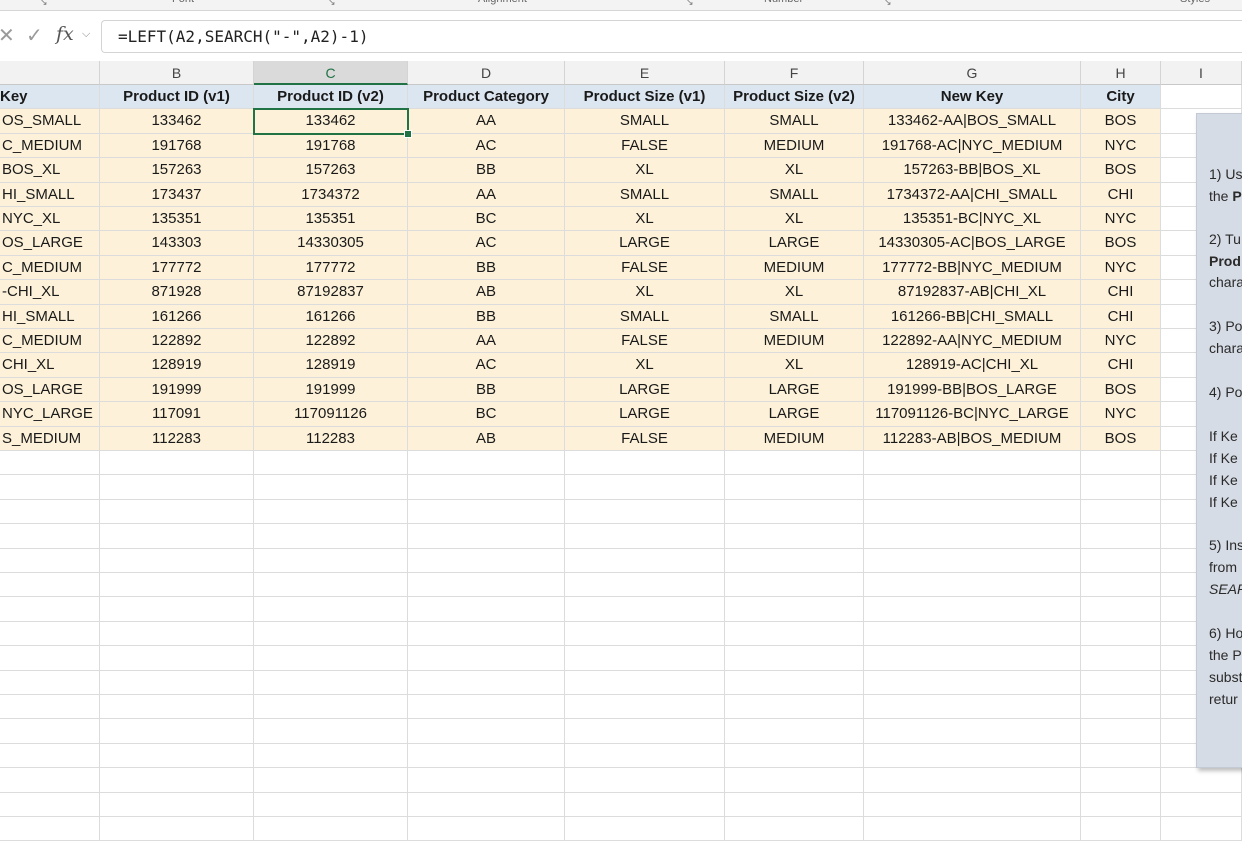 The image size is (1242, 841). What do you see at coordinates (972, 365) in the screenshot?
I see `table-cell: 128919-AC|CHI_XL` at bounding box center [972, 365].